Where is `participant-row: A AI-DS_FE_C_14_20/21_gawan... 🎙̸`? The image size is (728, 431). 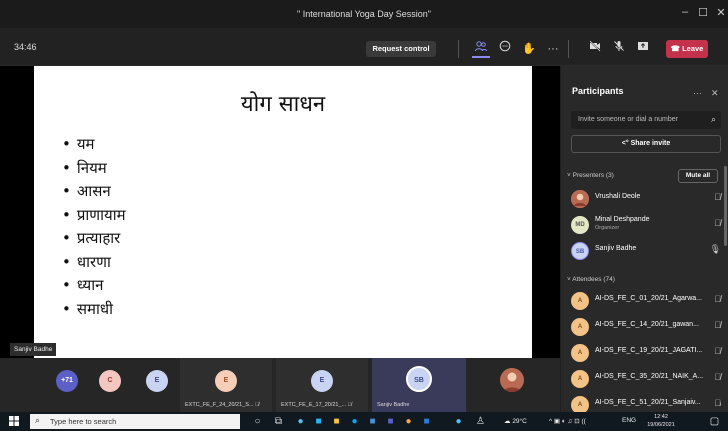 participant-row: A AI-DS_FE_C_14_20/21_gawan... 🎙̸ is located at coordinates (646, 328).